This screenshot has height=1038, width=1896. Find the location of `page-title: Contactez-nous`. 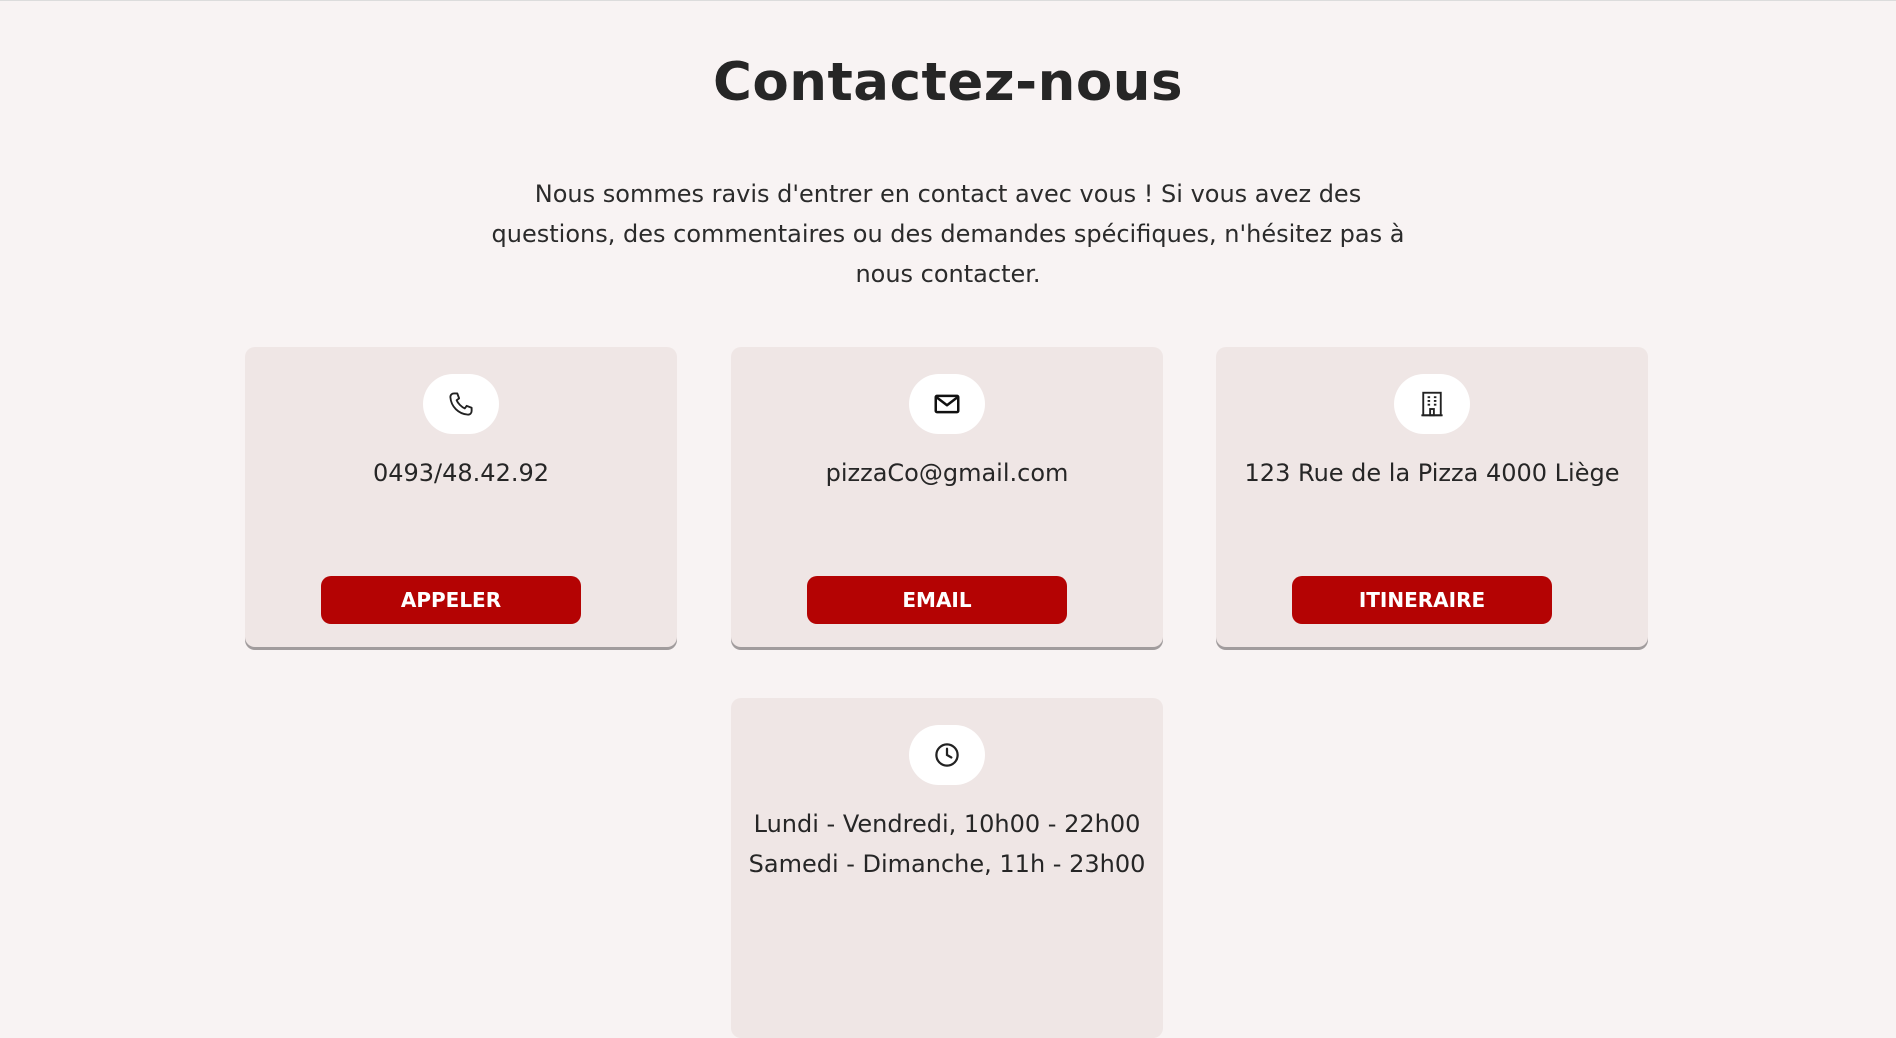

page-title: Contactez-nous is located at coordinates (948, 82).